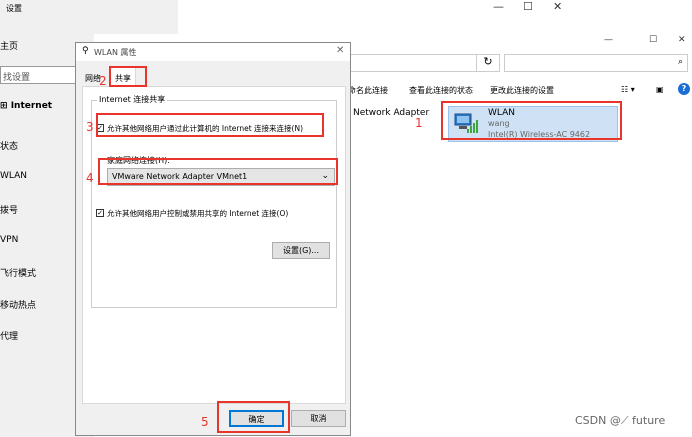 Image resolution: width=692 pixels, height=437 pixels. I want to click on settings-search-input: 找设置, so click(40, 75).